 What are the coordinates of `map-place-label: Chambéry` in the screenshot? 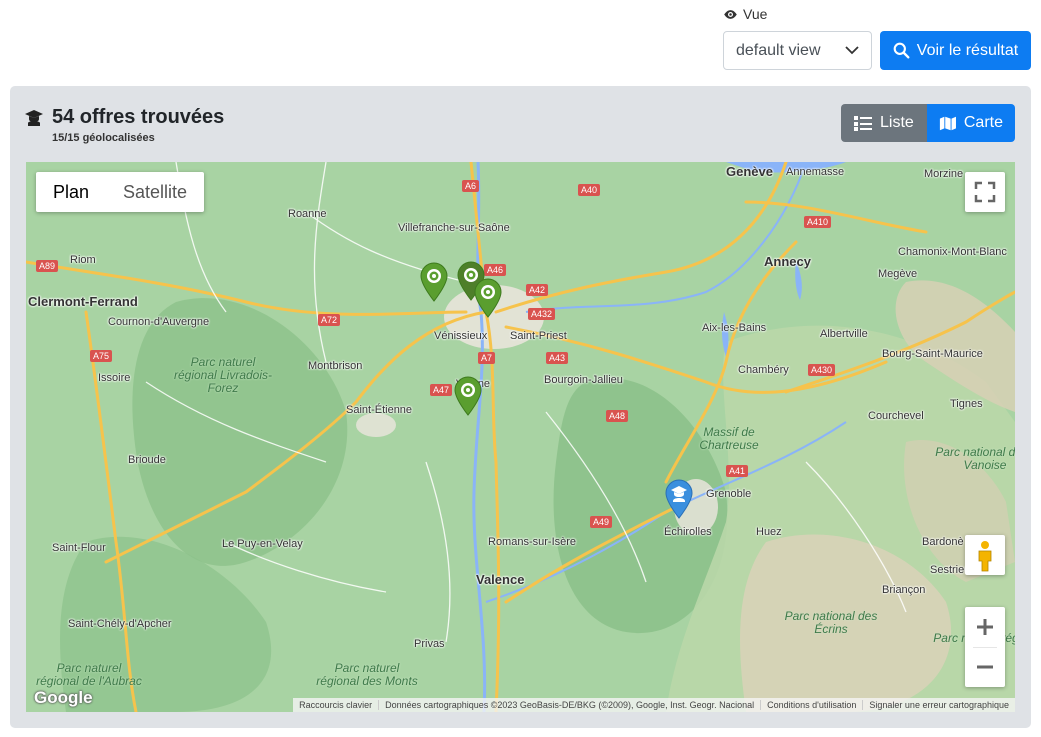 It's located at (763, 370).